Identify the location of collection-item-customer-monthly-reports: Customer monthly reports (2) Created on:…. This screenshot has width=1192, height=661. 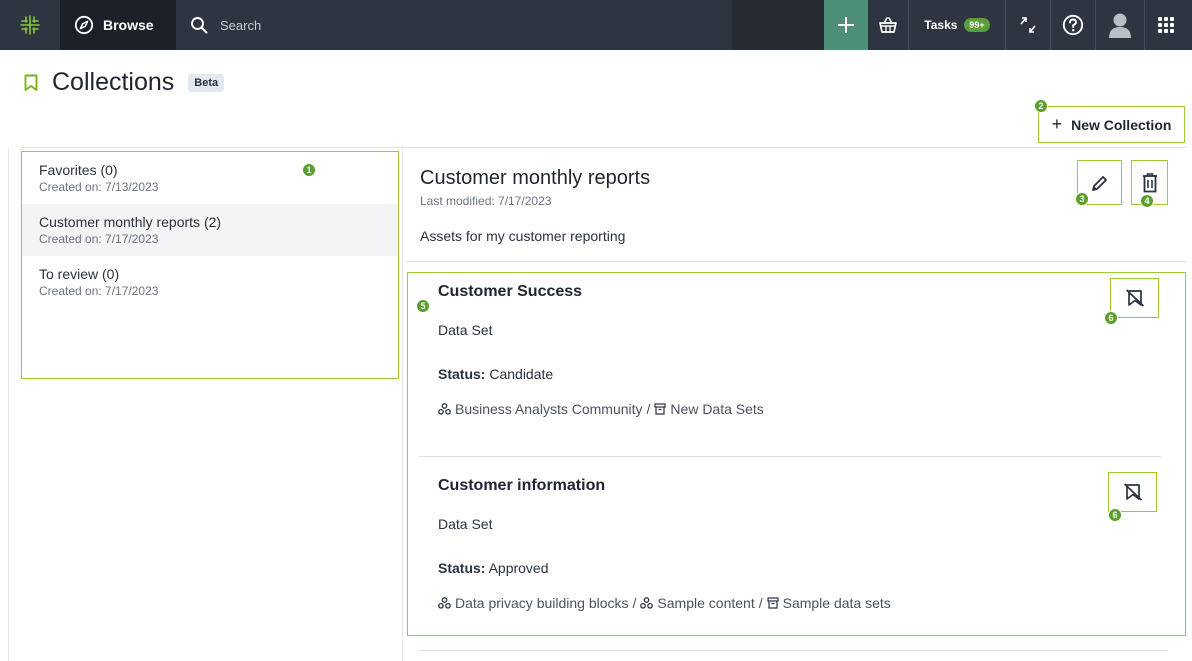
(210, 230).